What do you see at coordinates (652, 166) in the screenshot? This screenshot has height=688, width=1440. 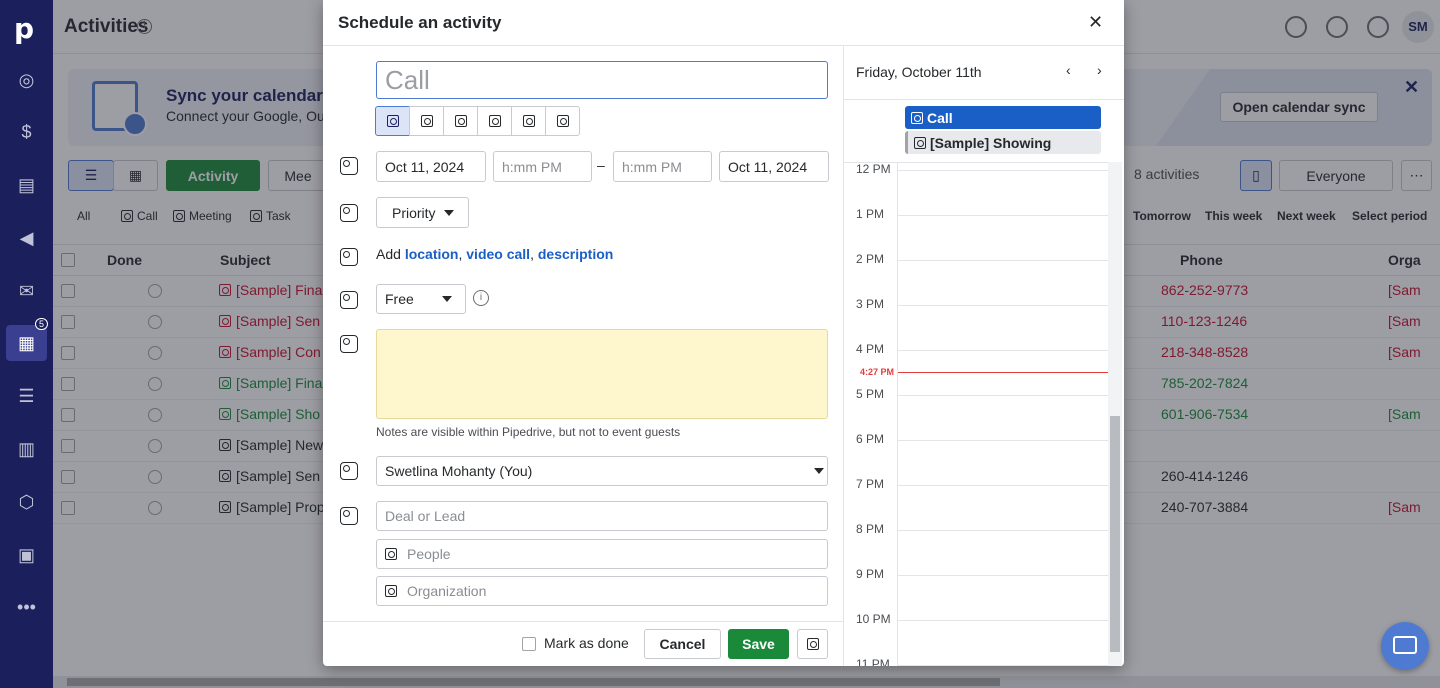 I see `end-time-placeholder: h:mm PM` at bounding box center [652, 166].